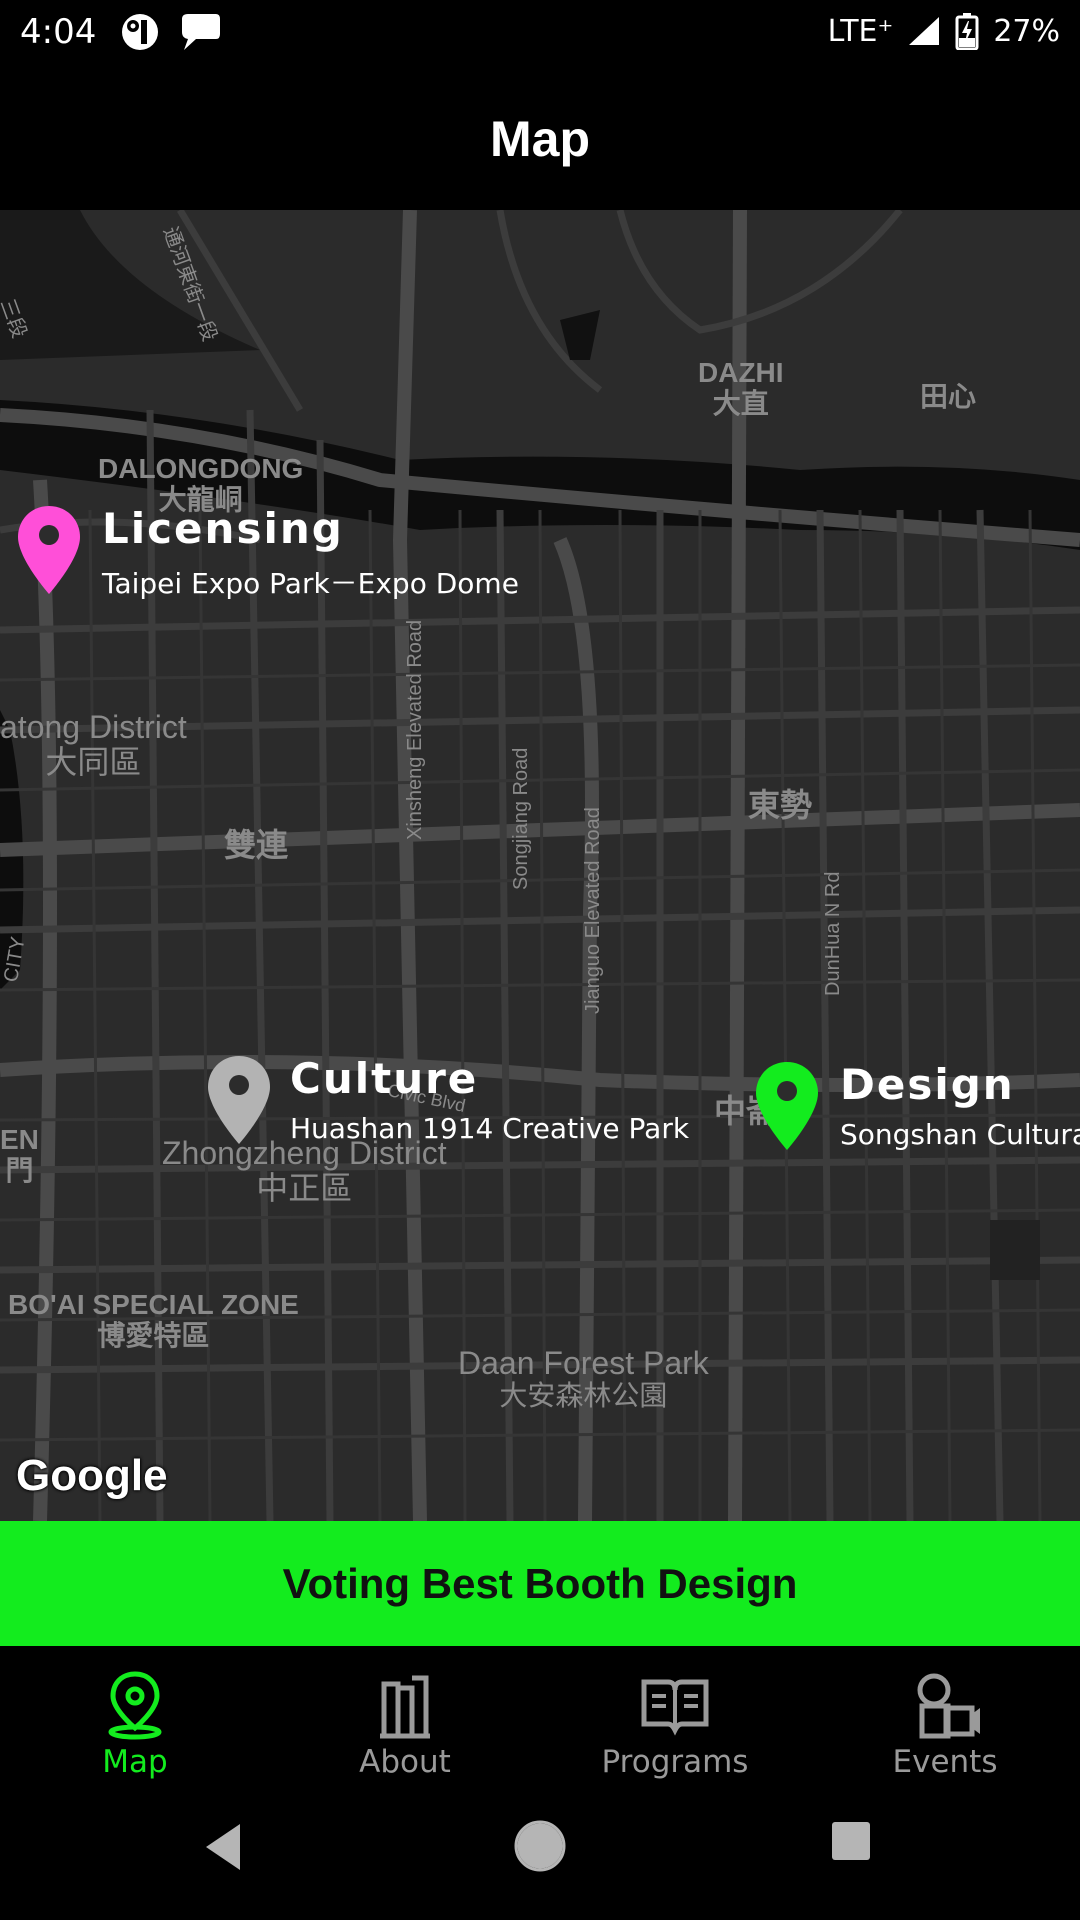  Describe the element at coordinates (140, 32) in the screenshot. I see `assistant-icon` at that location.